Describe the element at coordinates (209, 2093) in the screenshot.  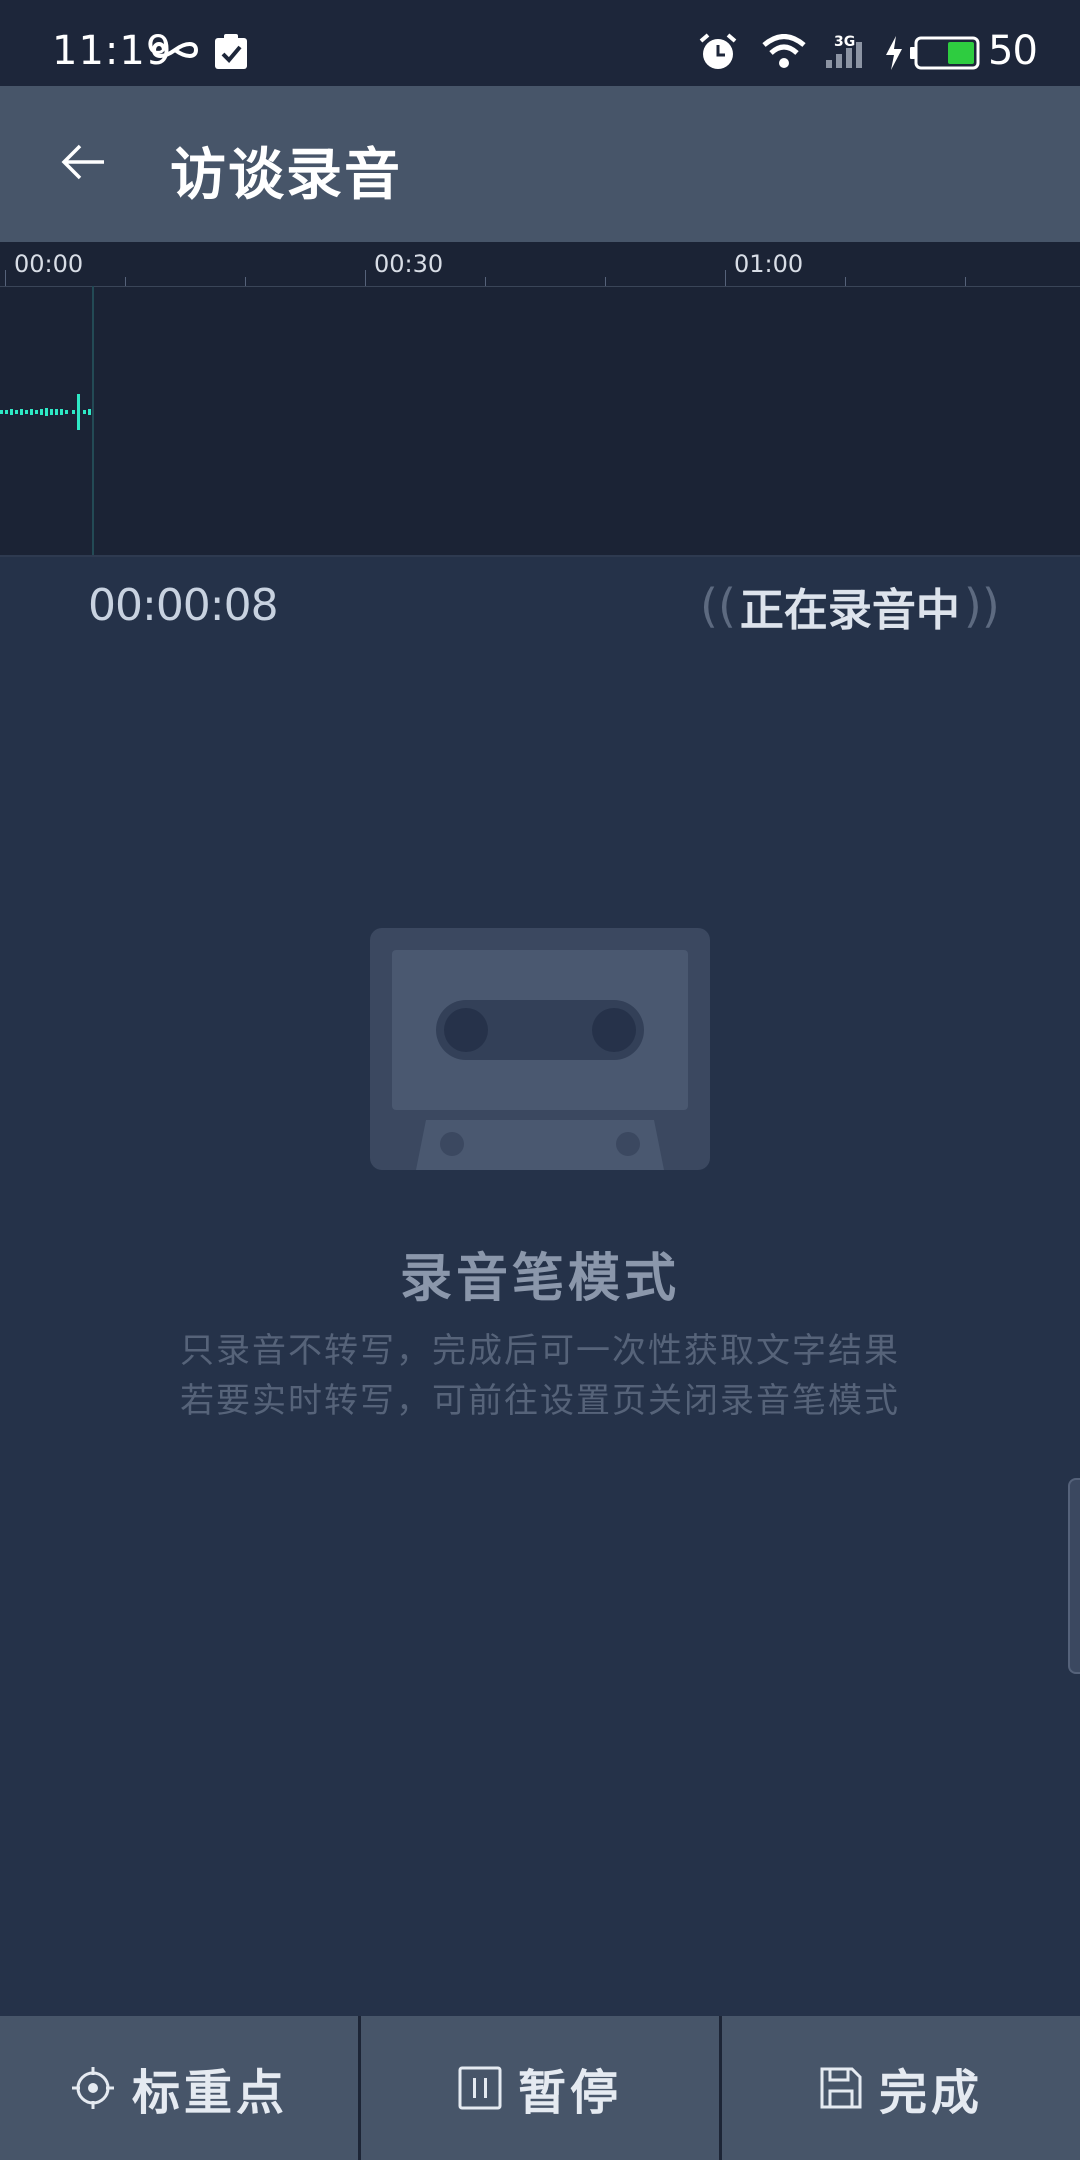
I see `mark-highlight-label: 标重点` at that location.